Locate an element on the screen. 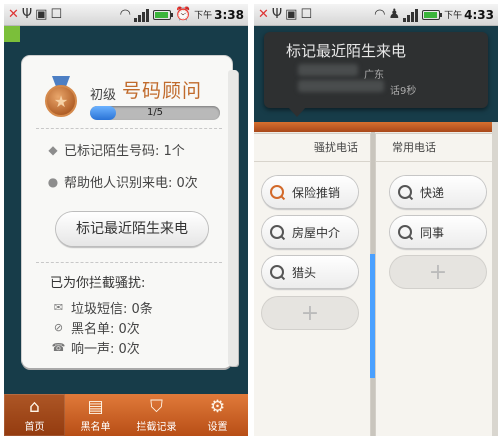 The image size is (500, 440). tag-insurance-sales: 保险推销 is located at coordinates (310, 192).